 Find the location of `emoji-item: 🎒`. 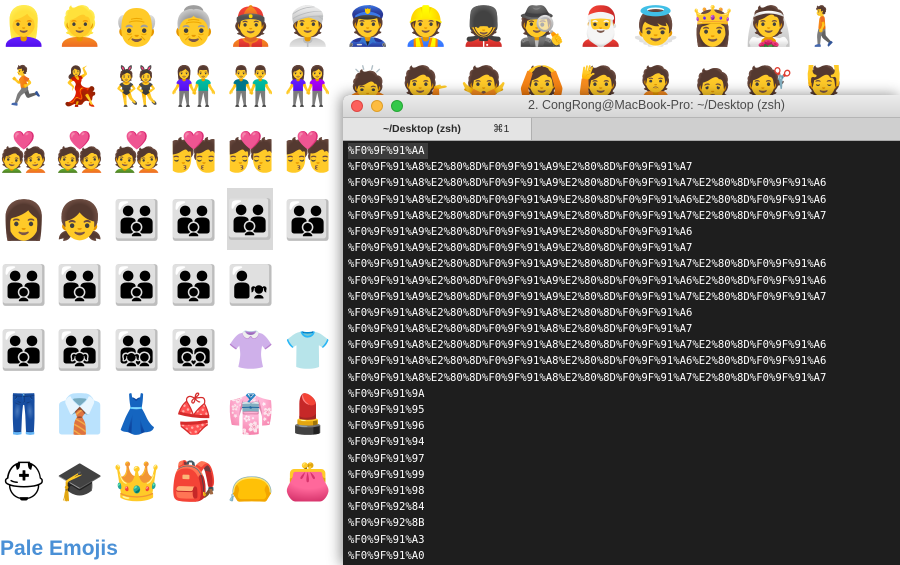

emoji-item: 🎒 is located at coordinates (194, 481).